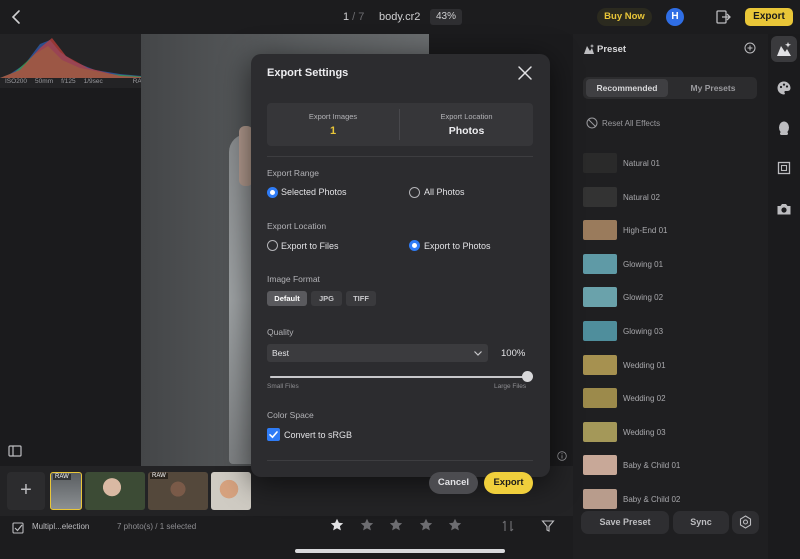  Describe the element at coordinates (400, 156) in the screenshot. I see `divider` at that location.